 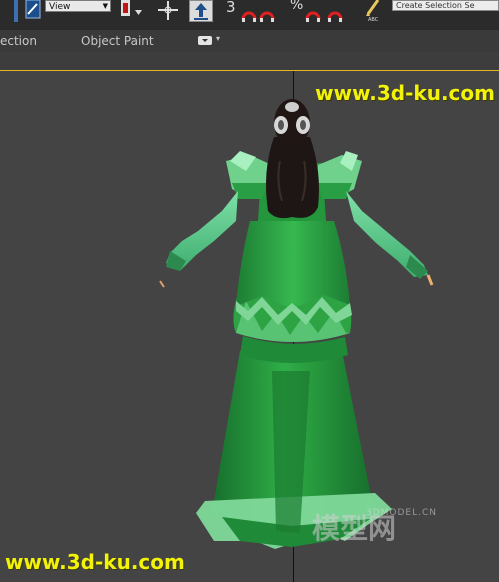 I want to click on snap-magnet-icons, so click(x=261, y=14).